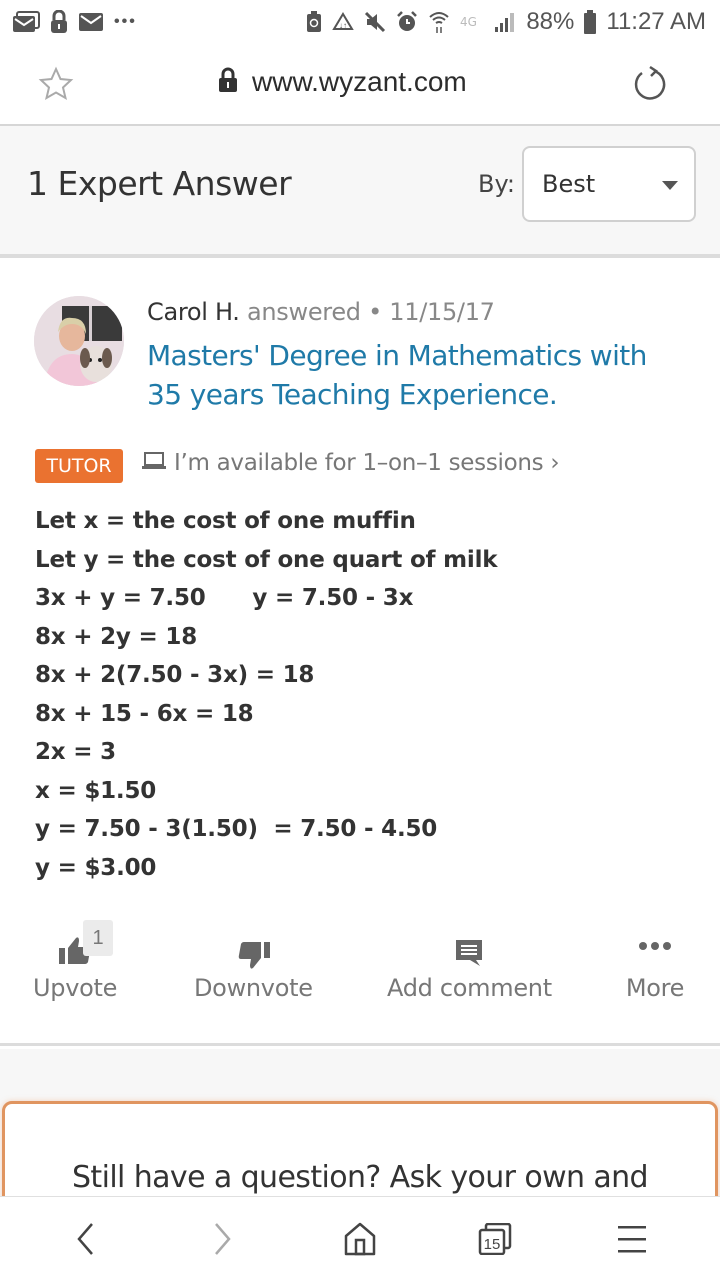 Image resolution: width=720 pixels, height=1280 pixels. Describe the element at coordinates (79, 466) in the screenshot. I see `tutor-badge: TUTOR` at that location.